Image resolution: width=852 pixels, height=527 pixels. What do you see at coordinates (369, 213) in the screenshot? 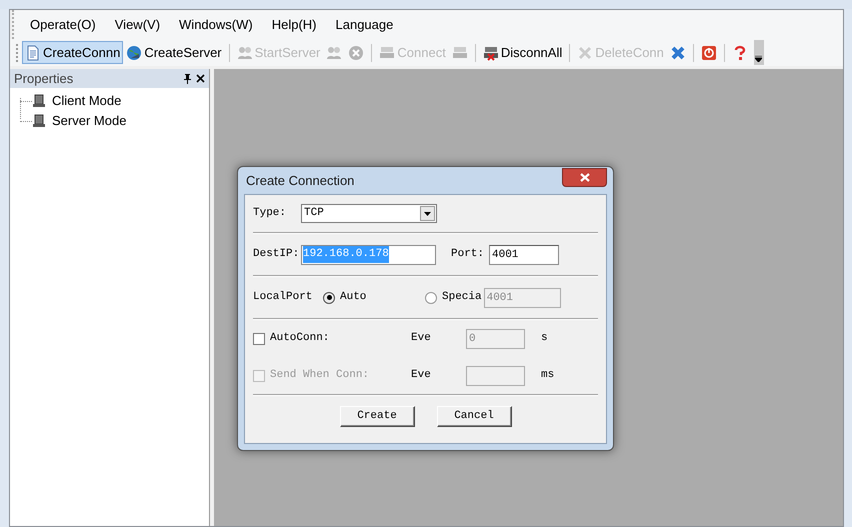
I see `type-dropdown: TCP` at bounding box center [369, 213].